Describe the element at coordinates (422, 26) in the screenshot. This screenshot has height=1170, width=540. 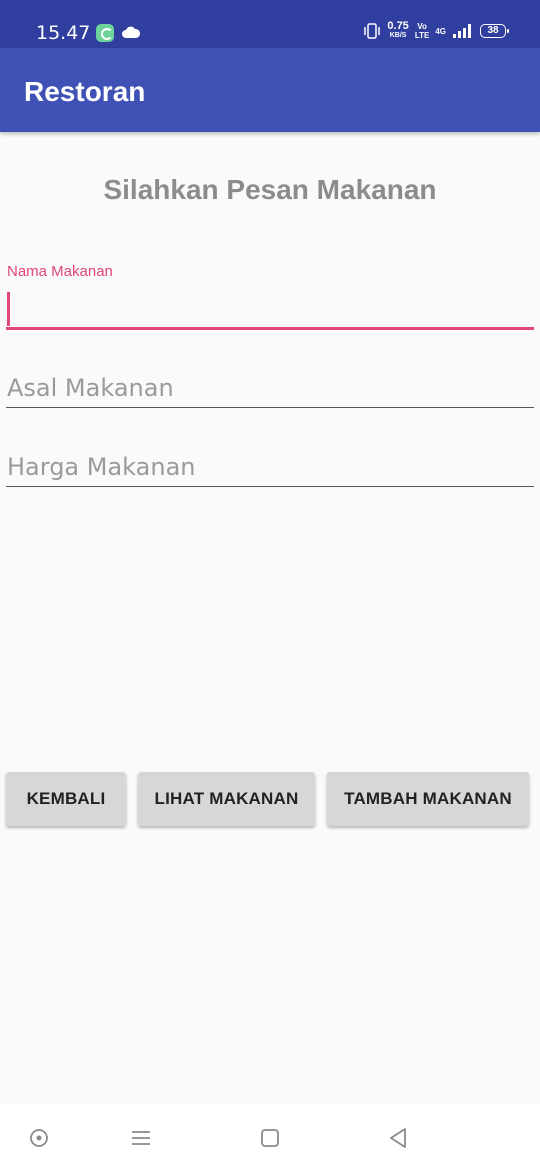
I see `volte-top: Vo` at that location.